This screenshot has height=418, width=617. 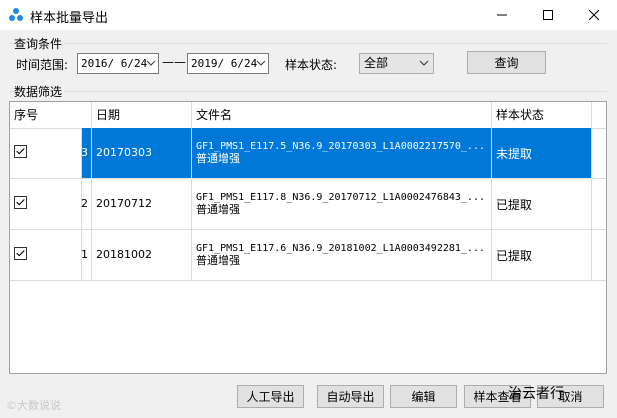 I want to click on manual-export-button: 人工导出, so click(x=270, y=396).